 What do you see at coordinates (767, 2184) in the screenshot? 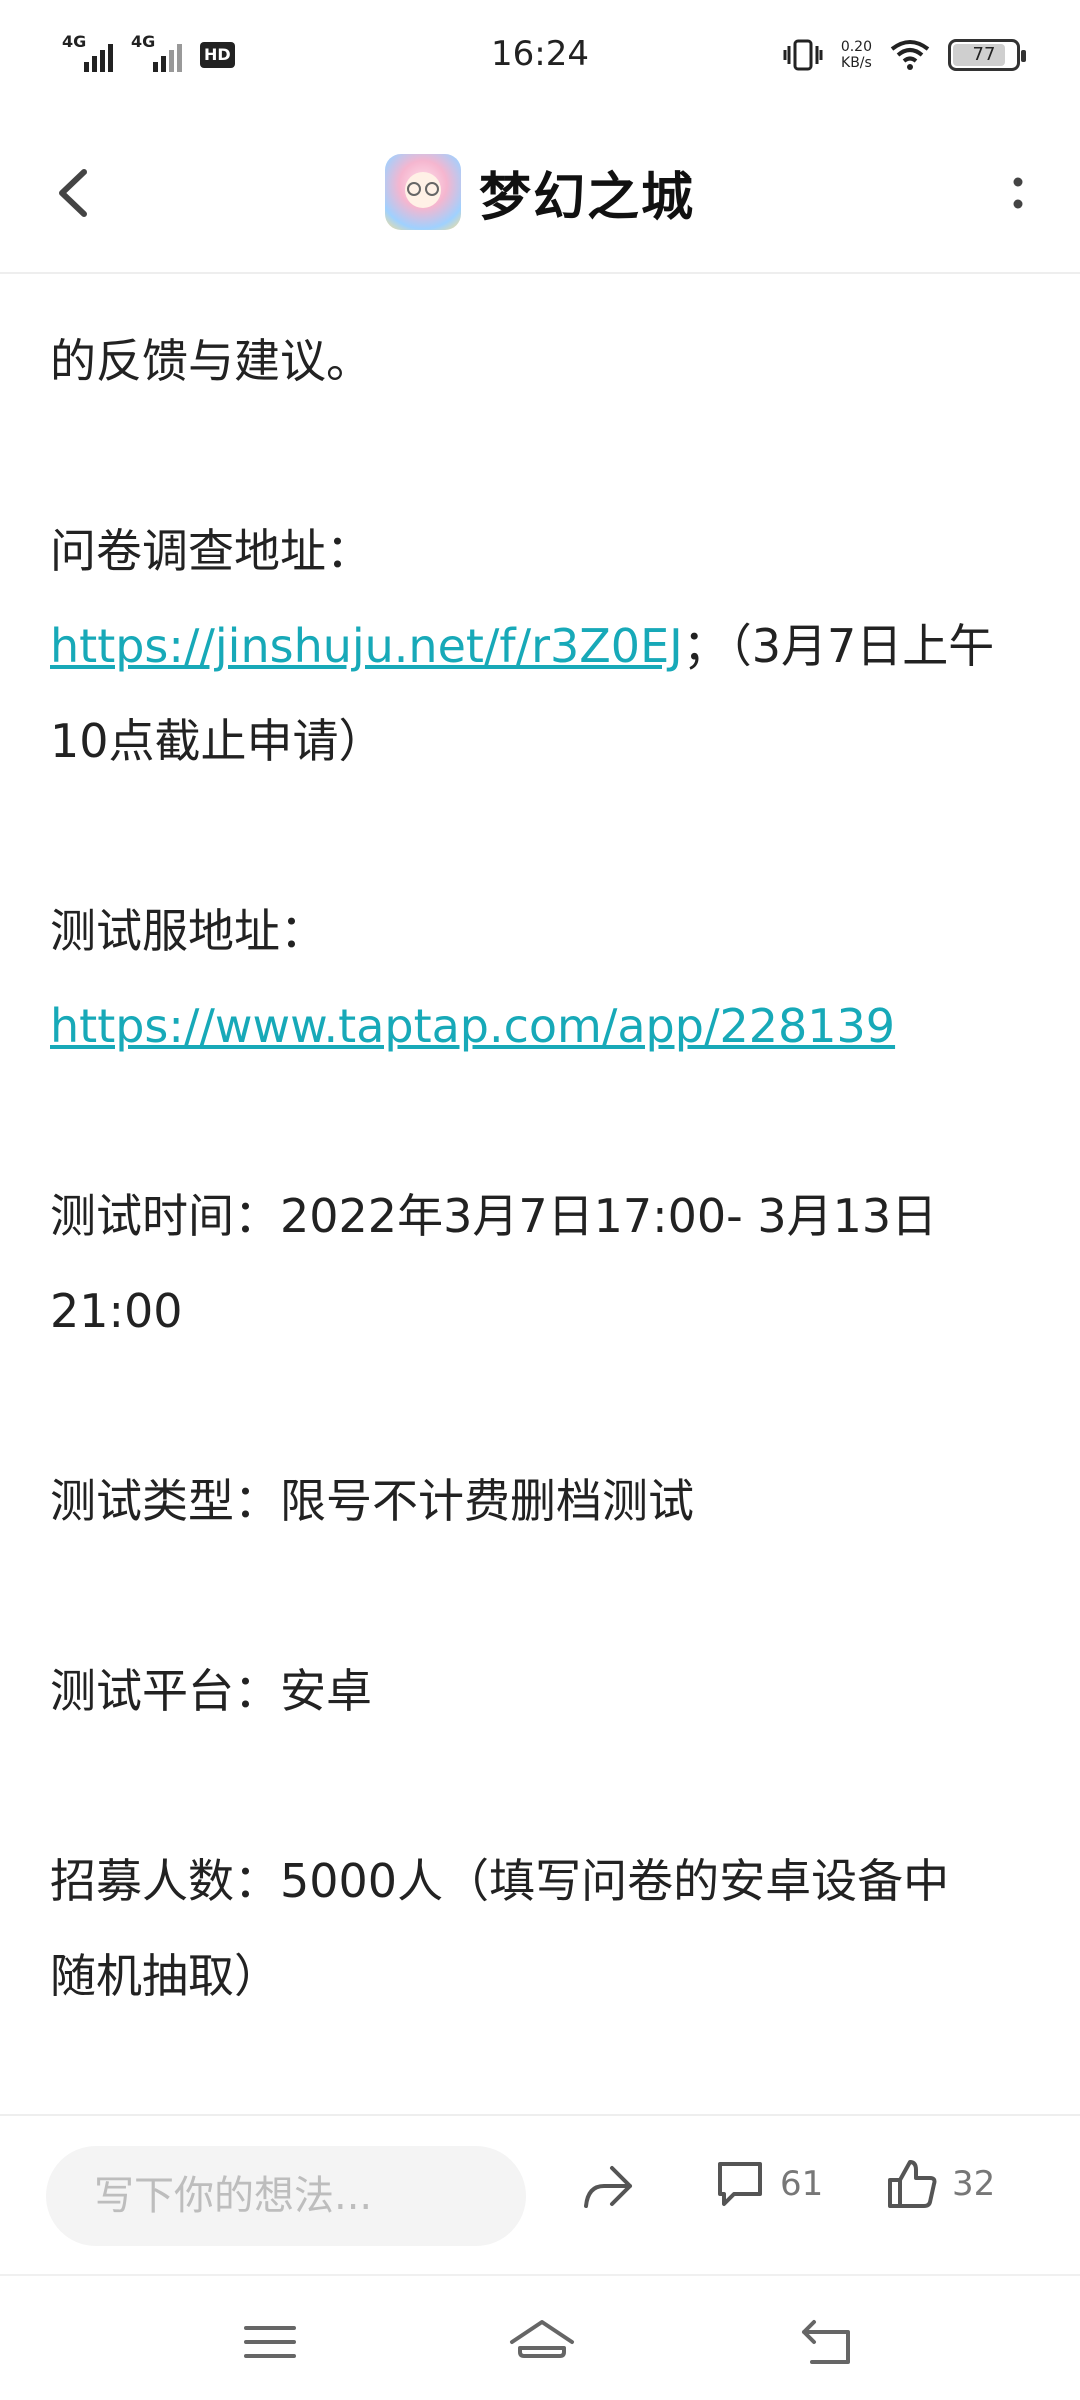
I see `comment-button: 61` at bounding box center [767, 2184].